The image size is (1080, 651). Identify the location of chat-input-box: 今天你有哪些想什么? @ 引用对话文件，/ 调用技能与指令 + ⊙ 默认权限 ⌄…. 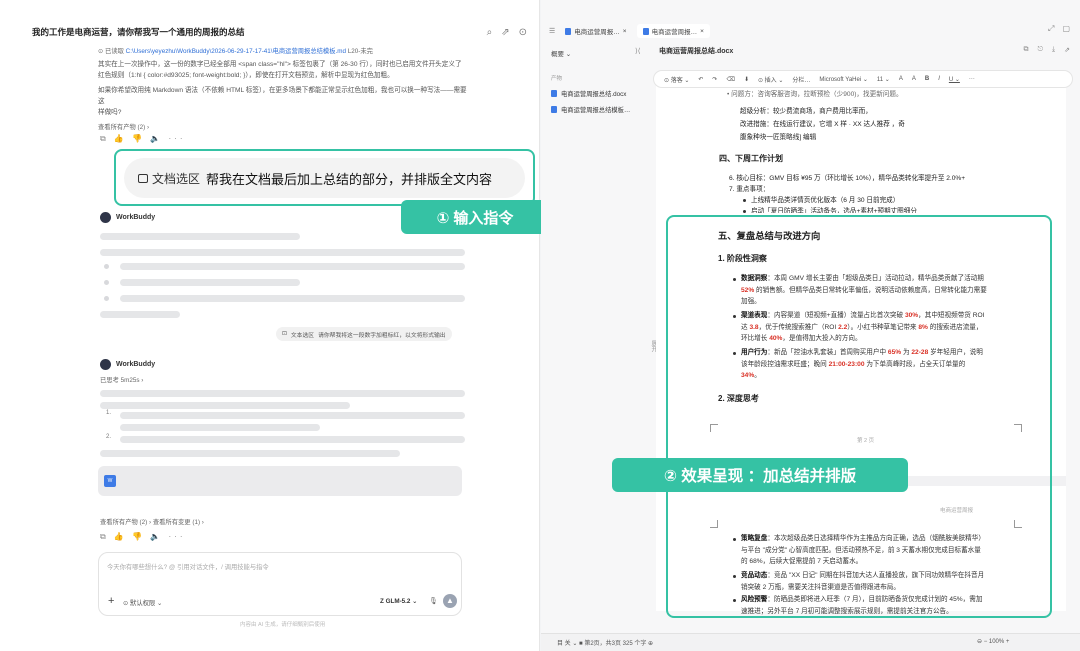
(280, 584).